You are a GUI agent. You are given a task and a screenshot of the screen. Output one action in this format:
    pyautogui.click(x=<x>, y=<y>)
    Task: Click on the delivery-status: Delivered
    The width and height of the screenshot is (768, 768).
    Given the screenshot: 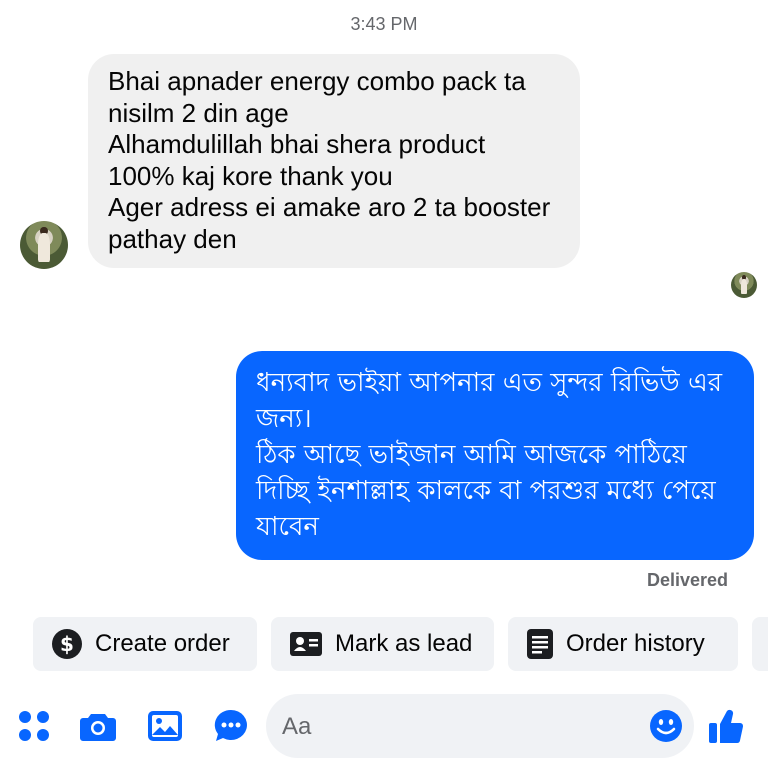 What is the action you would take?
    pyautogui.click(x=687, y=580)
    